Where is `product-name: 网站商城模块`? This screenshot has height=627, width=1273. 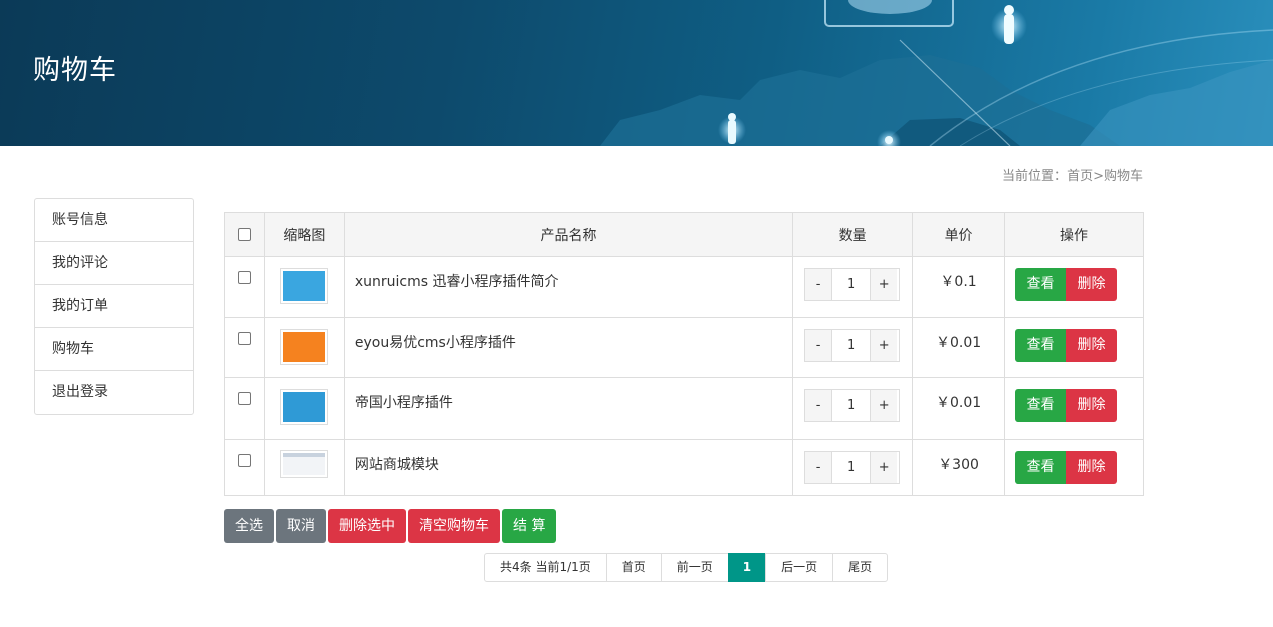
product-name: 网站商城模块 is located at coordinates (396, 465).